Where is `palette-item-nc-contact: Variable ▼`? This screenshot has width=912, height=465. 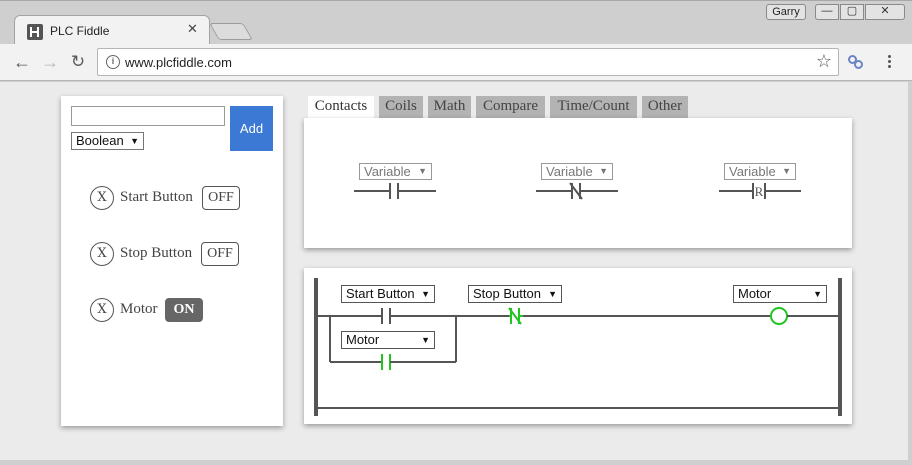
palette-item-nc-contact: Variable ▼ is located at coordinates (578, 183).